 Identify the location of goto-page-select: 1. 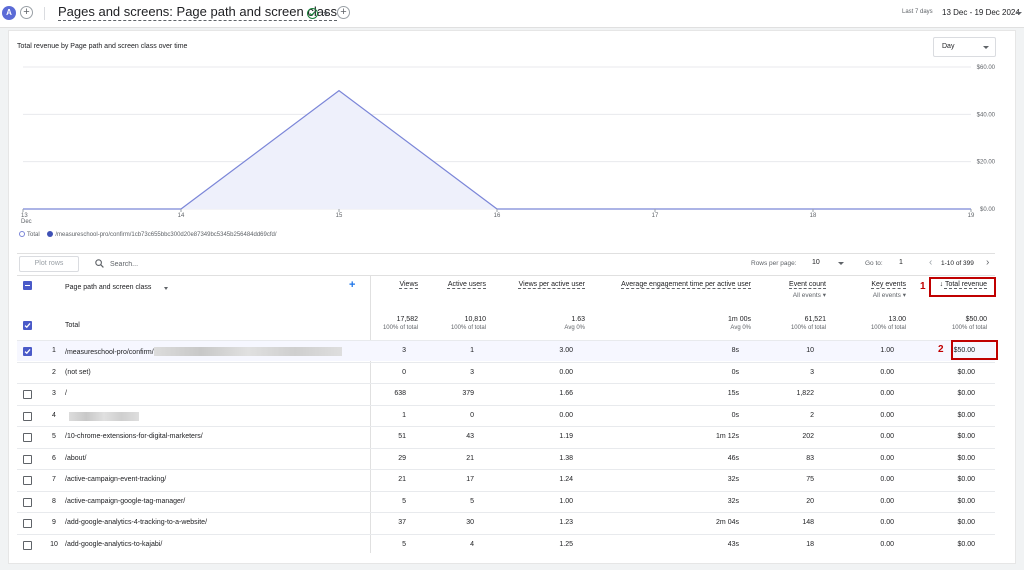
(901, 262).